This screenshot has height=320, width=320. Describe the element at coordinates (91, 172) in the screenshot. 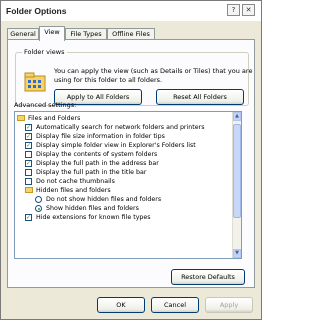

I see `list-item-label: Display the full path in the title bar` at that location.